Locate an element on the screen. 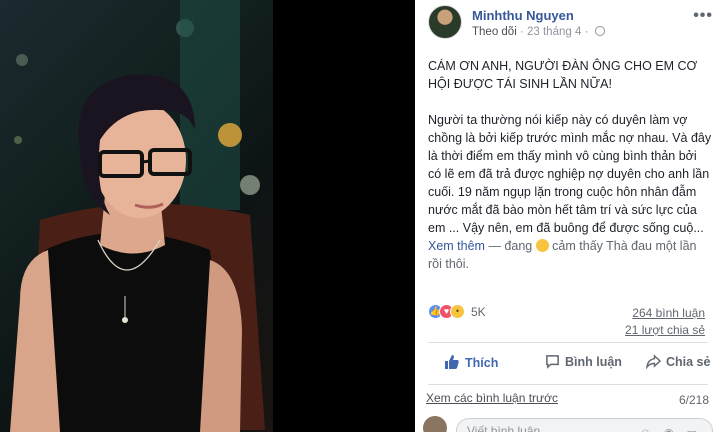 The width and height of the screenshot is (720, 432). view-previous-comments-link: Xem các bình luận trước is located at coordinates (492, 398).